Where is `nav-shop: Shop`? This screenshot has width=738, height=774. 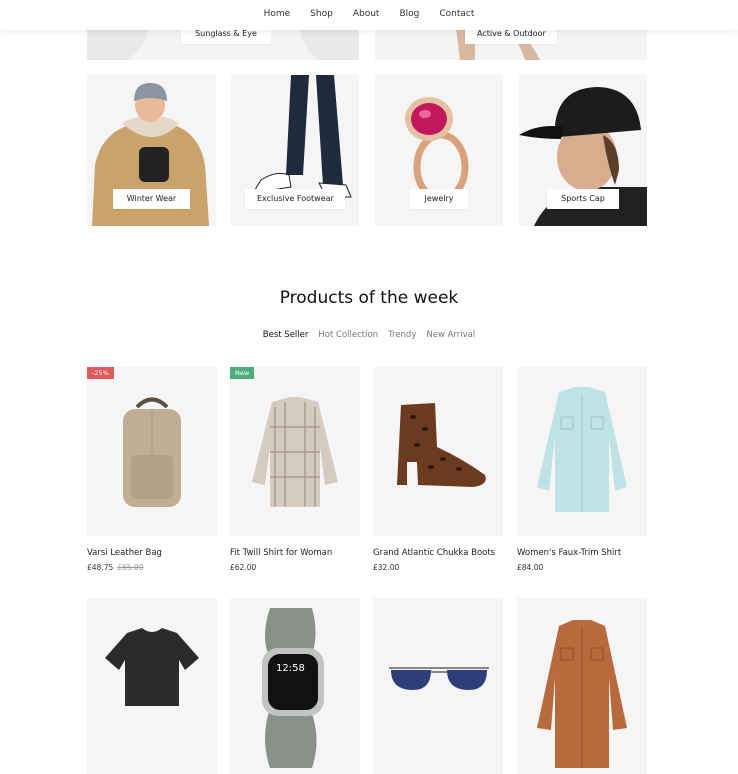 nav-shop: Shop is located at coordinates (321, 15).